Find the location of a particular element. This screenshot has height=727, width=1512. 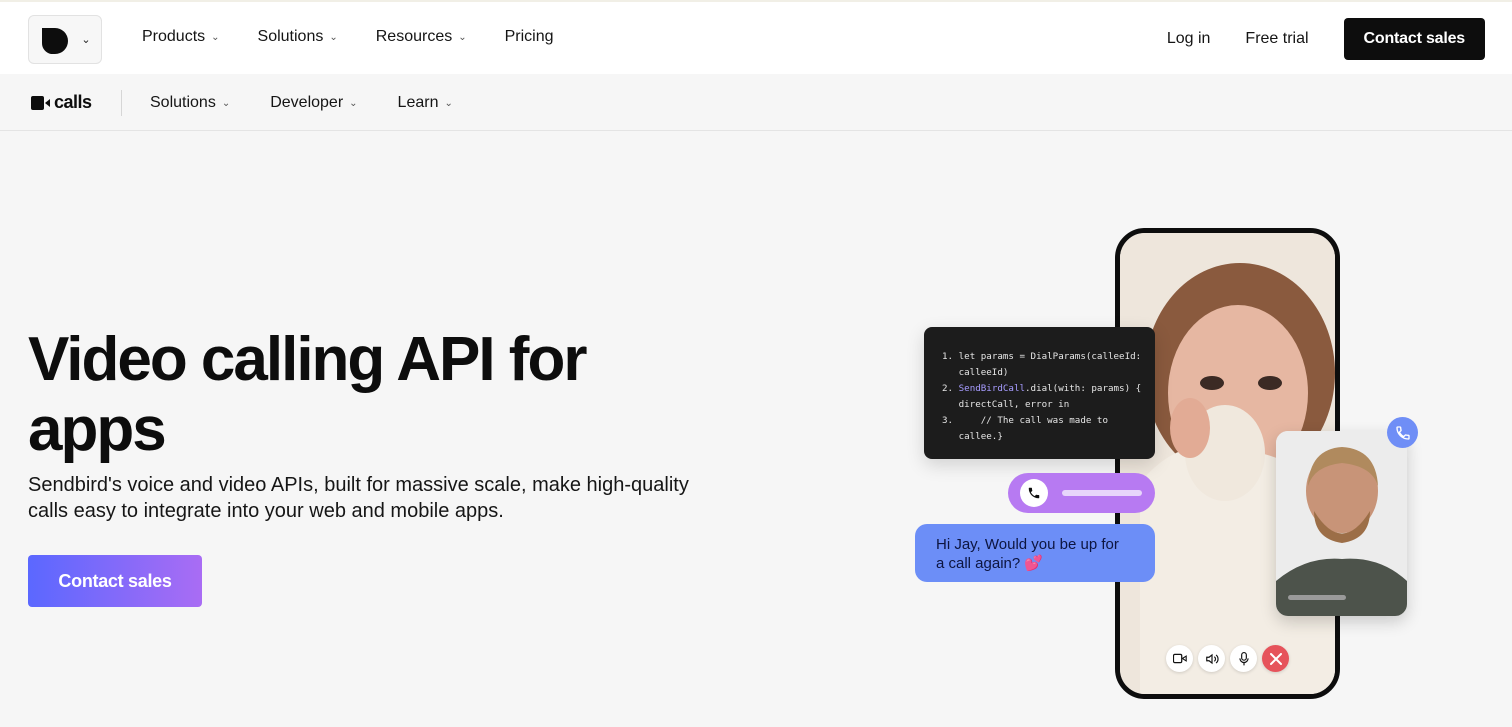

microphone-icon is located at coordinates (1243, 658).